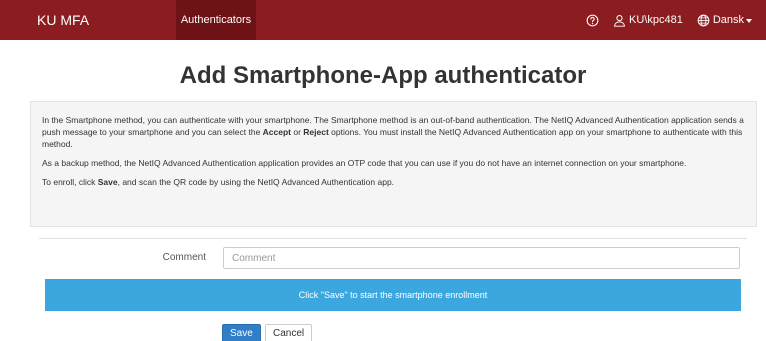 This screenshot has height=341, width=766. Describe the element at coordinates (184, 257) in the screenshot. I see `comment-label: Comment` at that location.